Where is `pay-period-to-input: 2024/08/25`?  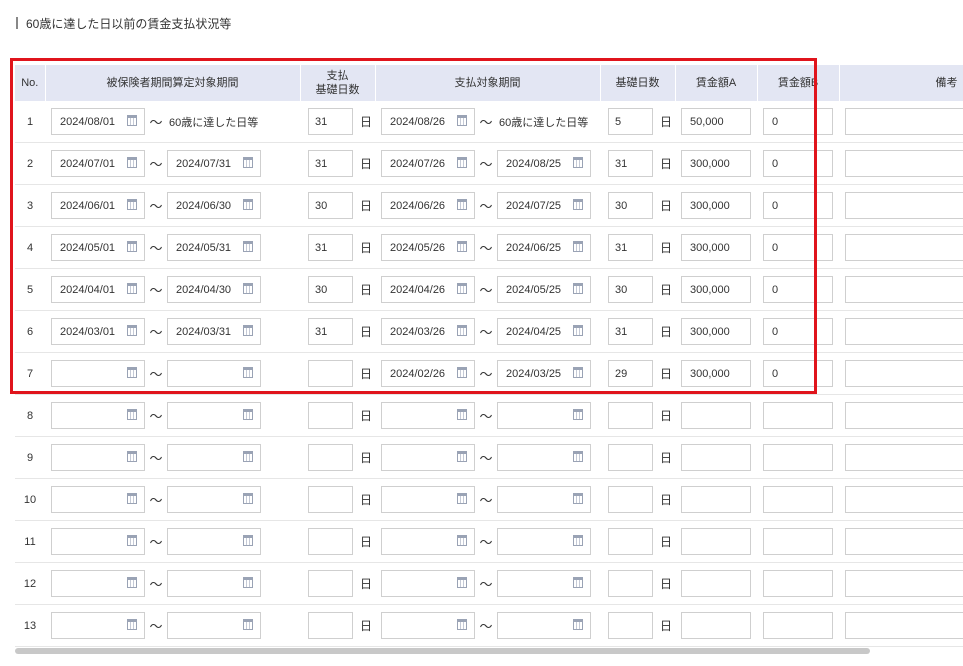 pay-period-to-input: 2024/08/25 is located at coordinates (544, 163).